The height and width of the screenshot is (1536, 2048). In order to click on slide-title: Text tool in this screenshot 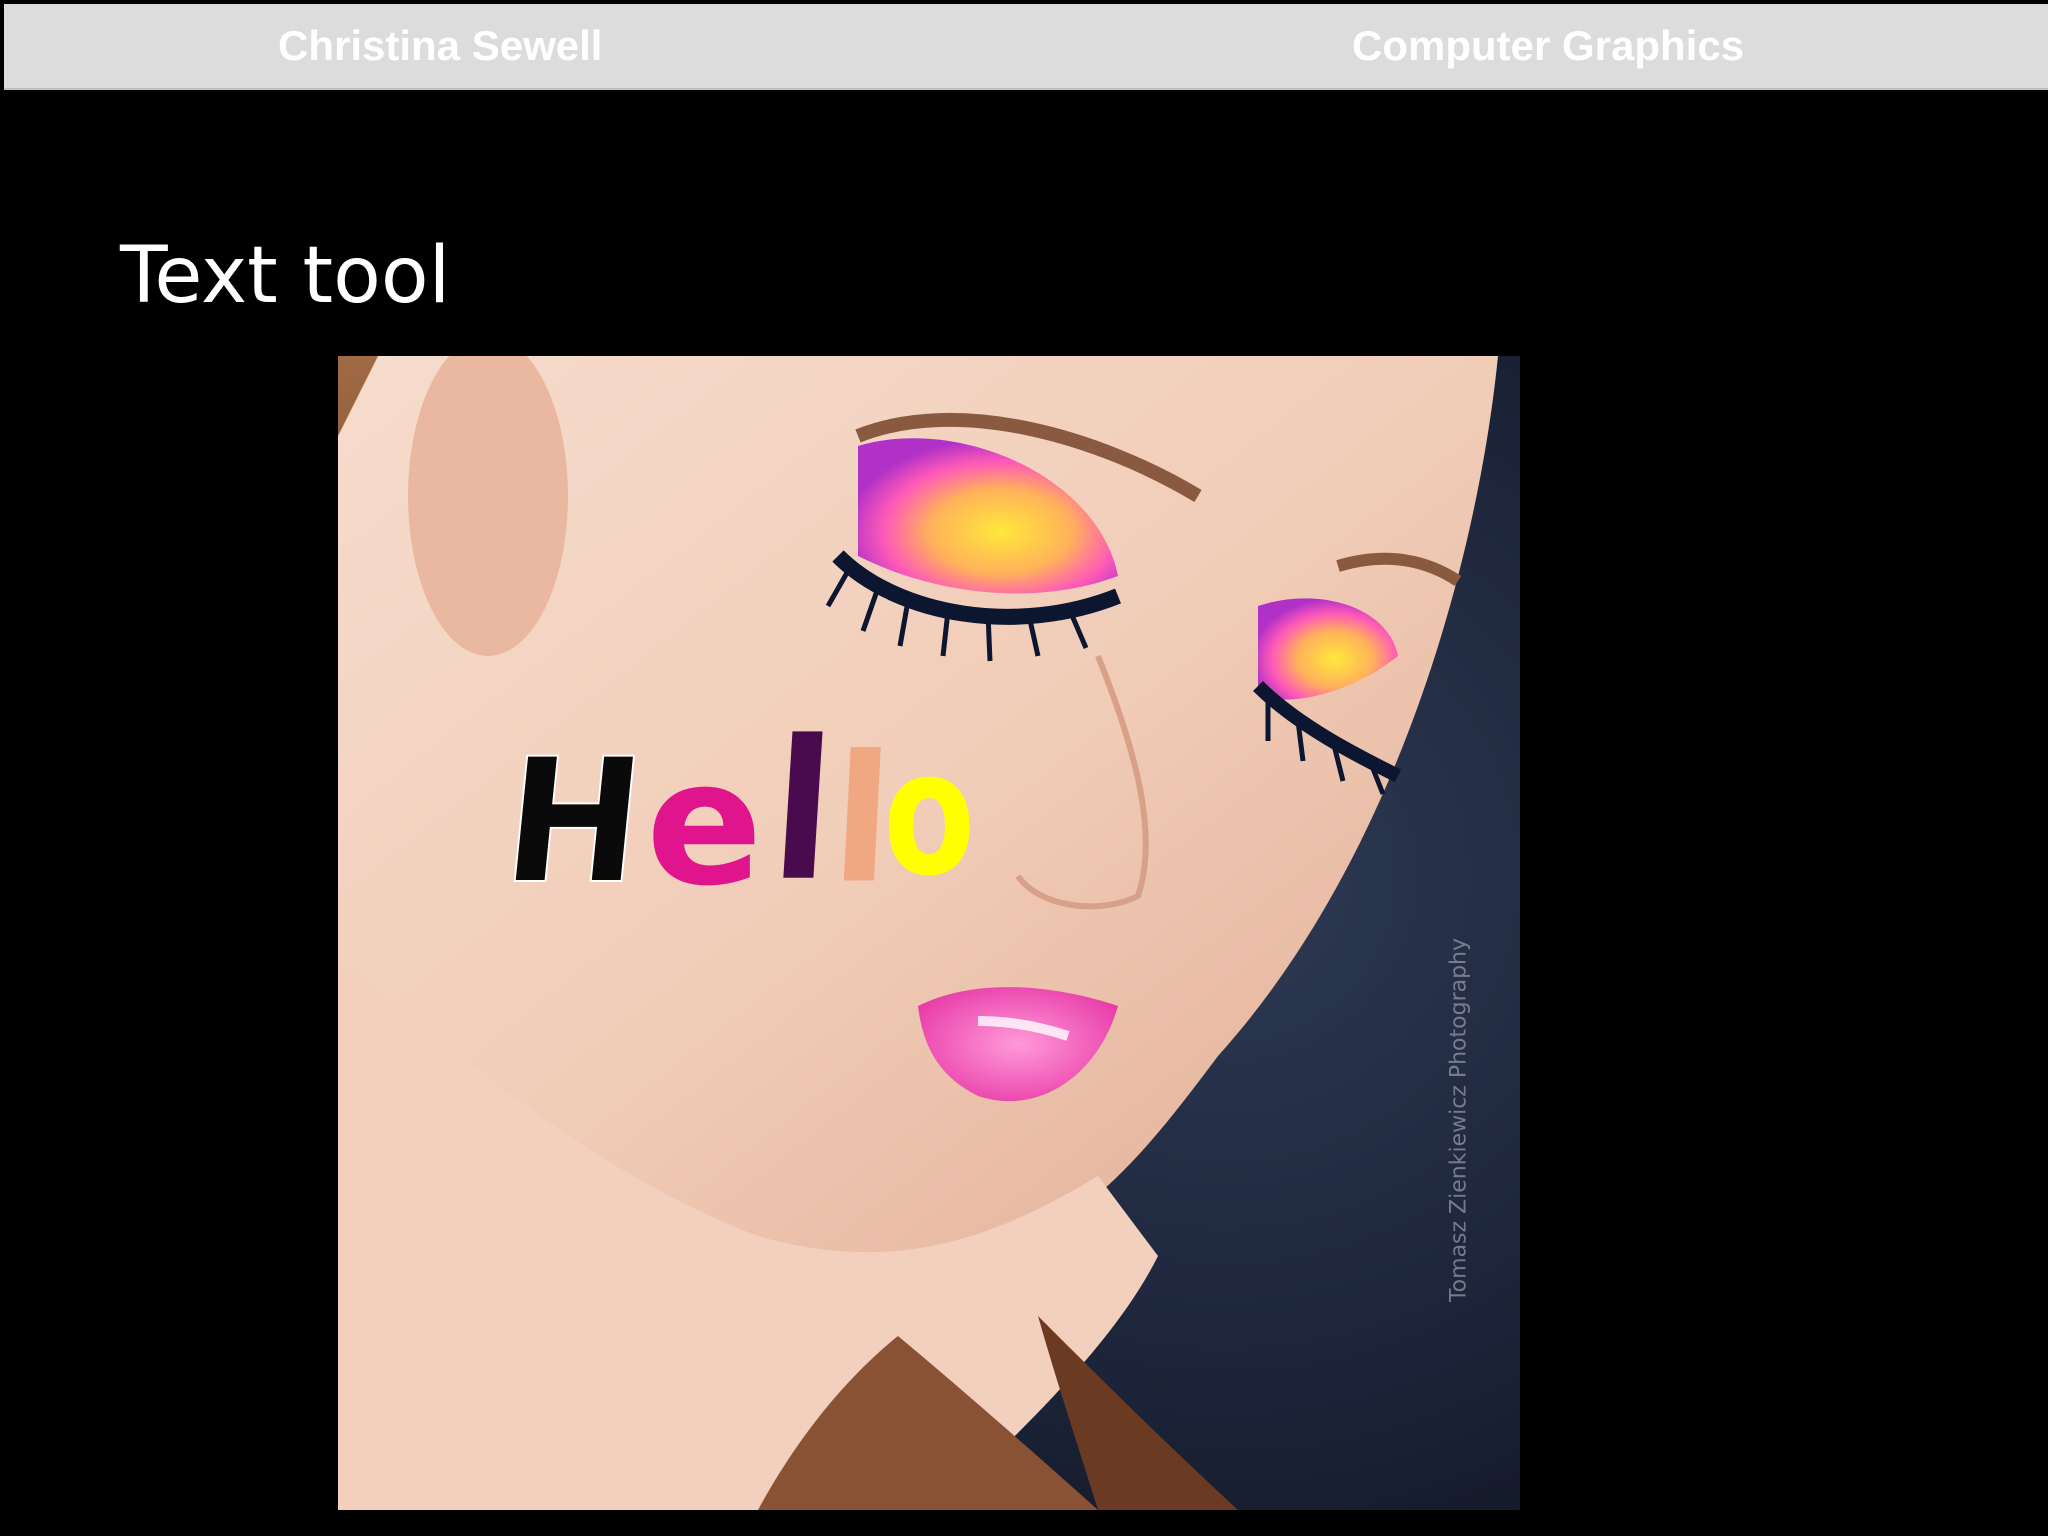, I will do `click(285, 276)`.